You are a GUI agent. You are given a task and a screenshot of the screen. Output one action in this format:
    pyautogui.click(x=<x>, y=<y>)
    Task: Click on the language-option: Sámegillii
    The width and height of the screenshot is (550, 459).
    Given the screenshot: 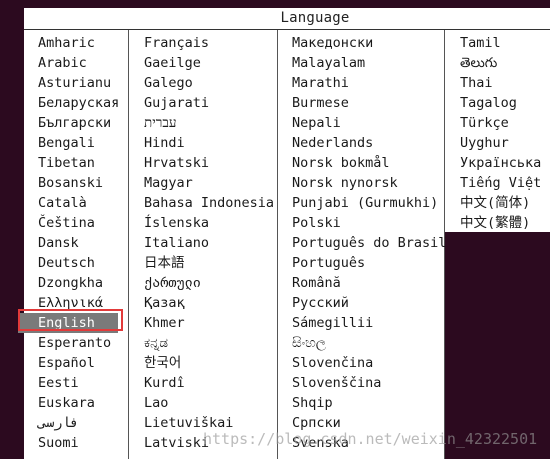 What is the action you would take?
    pyautogui.click(x=325, y=323)
    